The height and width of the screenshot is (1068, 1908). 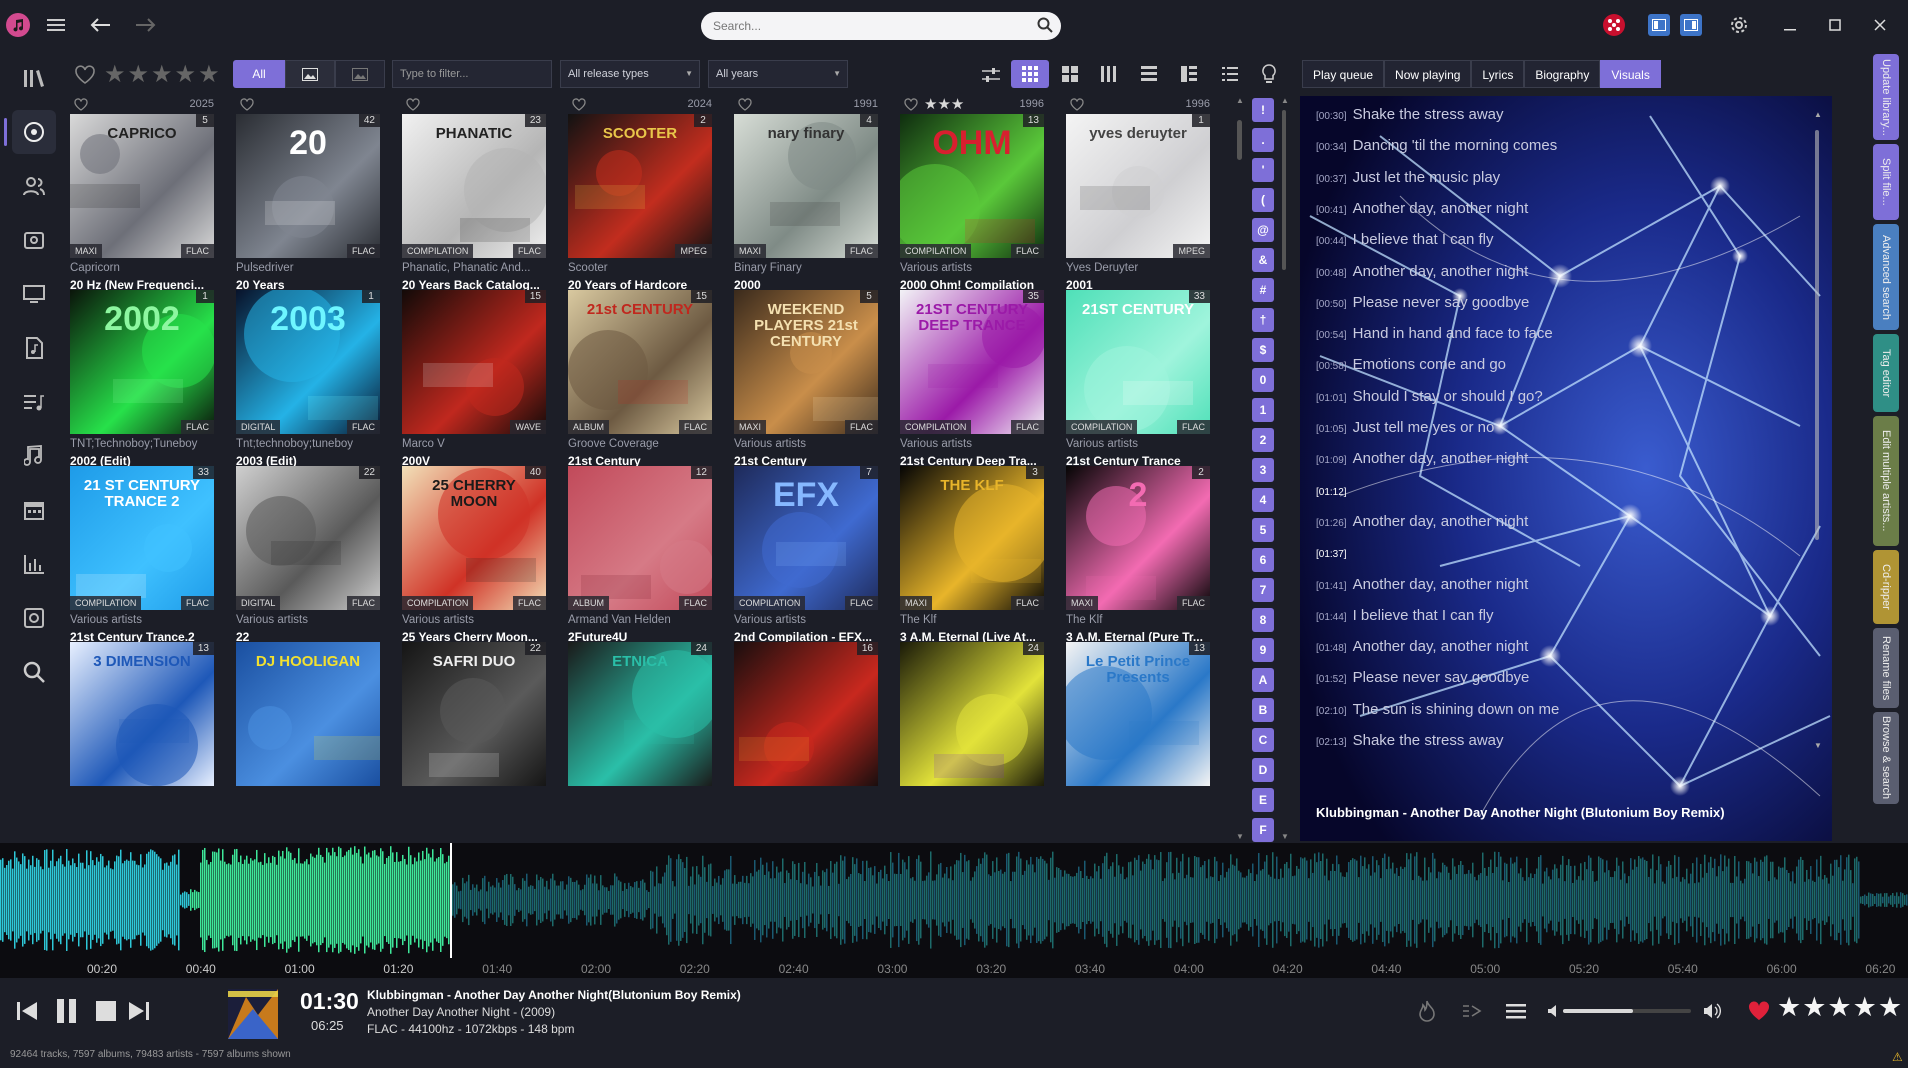 What do you see at coordinates (1614, 25) in the screenshot?
I see `profile-icon` at bounding box center [1614, 25].